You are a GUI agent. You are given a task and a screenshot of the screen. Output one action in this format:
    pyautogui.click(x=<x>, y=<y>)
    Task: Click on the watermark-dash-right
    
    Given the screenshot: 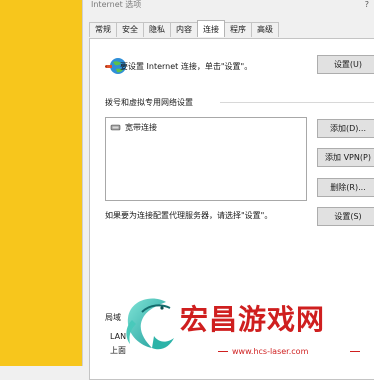 What is the action you would take?
    pyautogui.click(x=355, y=351)
    